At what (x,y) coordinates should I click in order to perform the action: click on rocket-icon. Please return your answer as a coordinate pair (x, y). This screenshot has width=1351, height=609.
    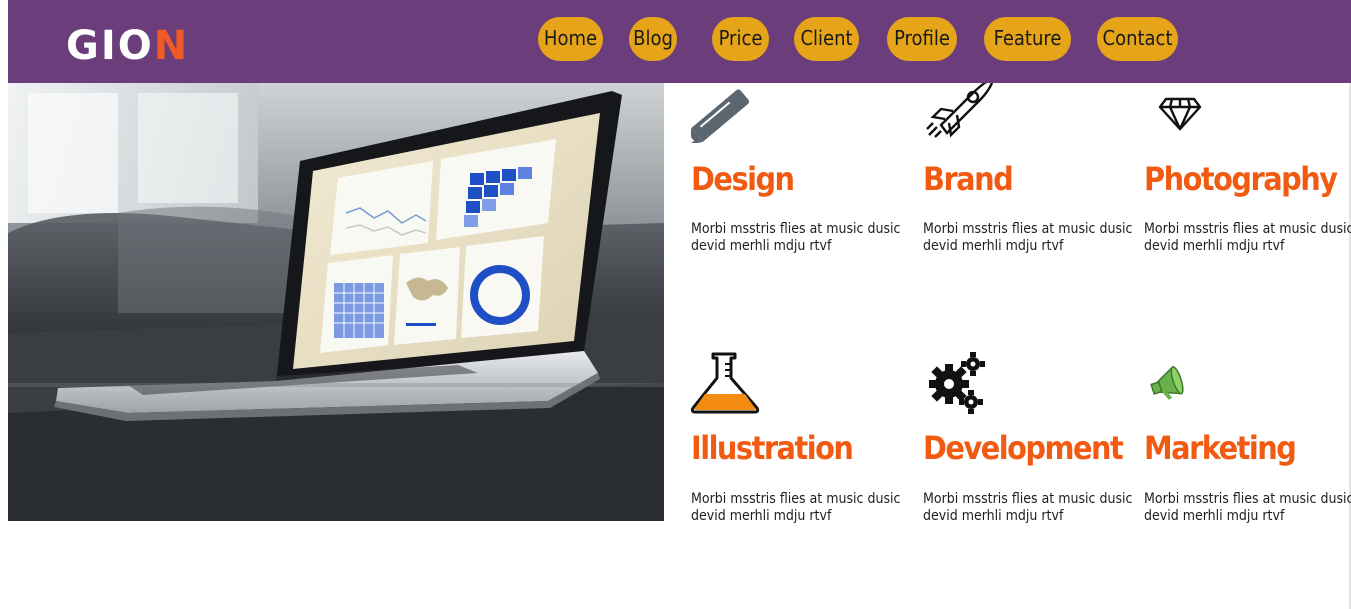
    Looking at the image, I should click on (963, 108).